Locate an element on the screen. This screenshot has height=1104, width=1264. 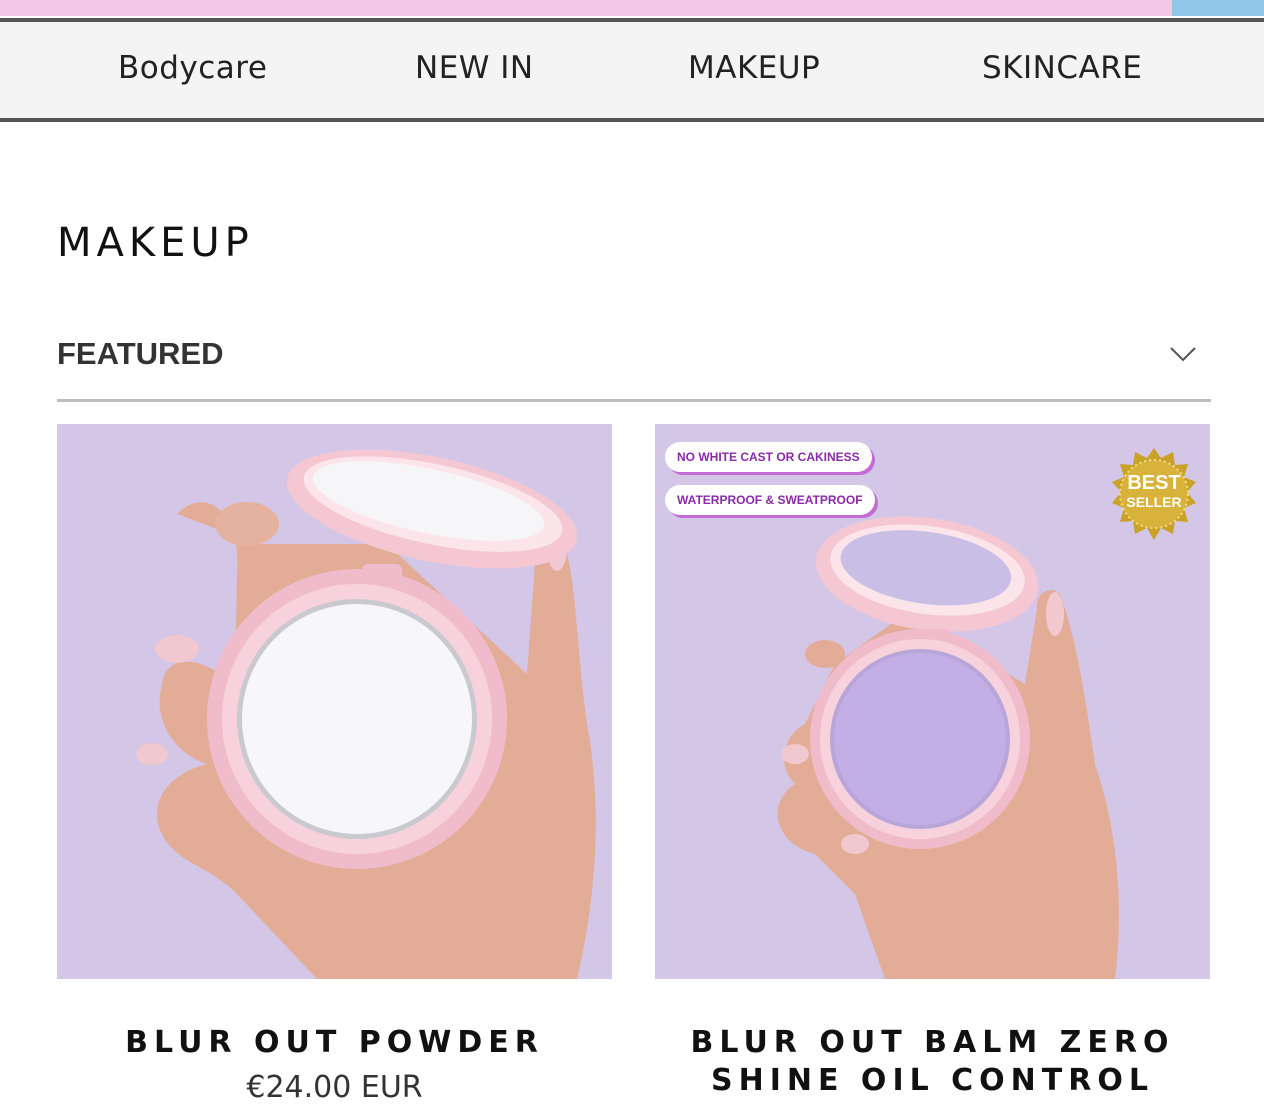
nav-item-bodycare: Bodycare is located at coordinates (192, 68).